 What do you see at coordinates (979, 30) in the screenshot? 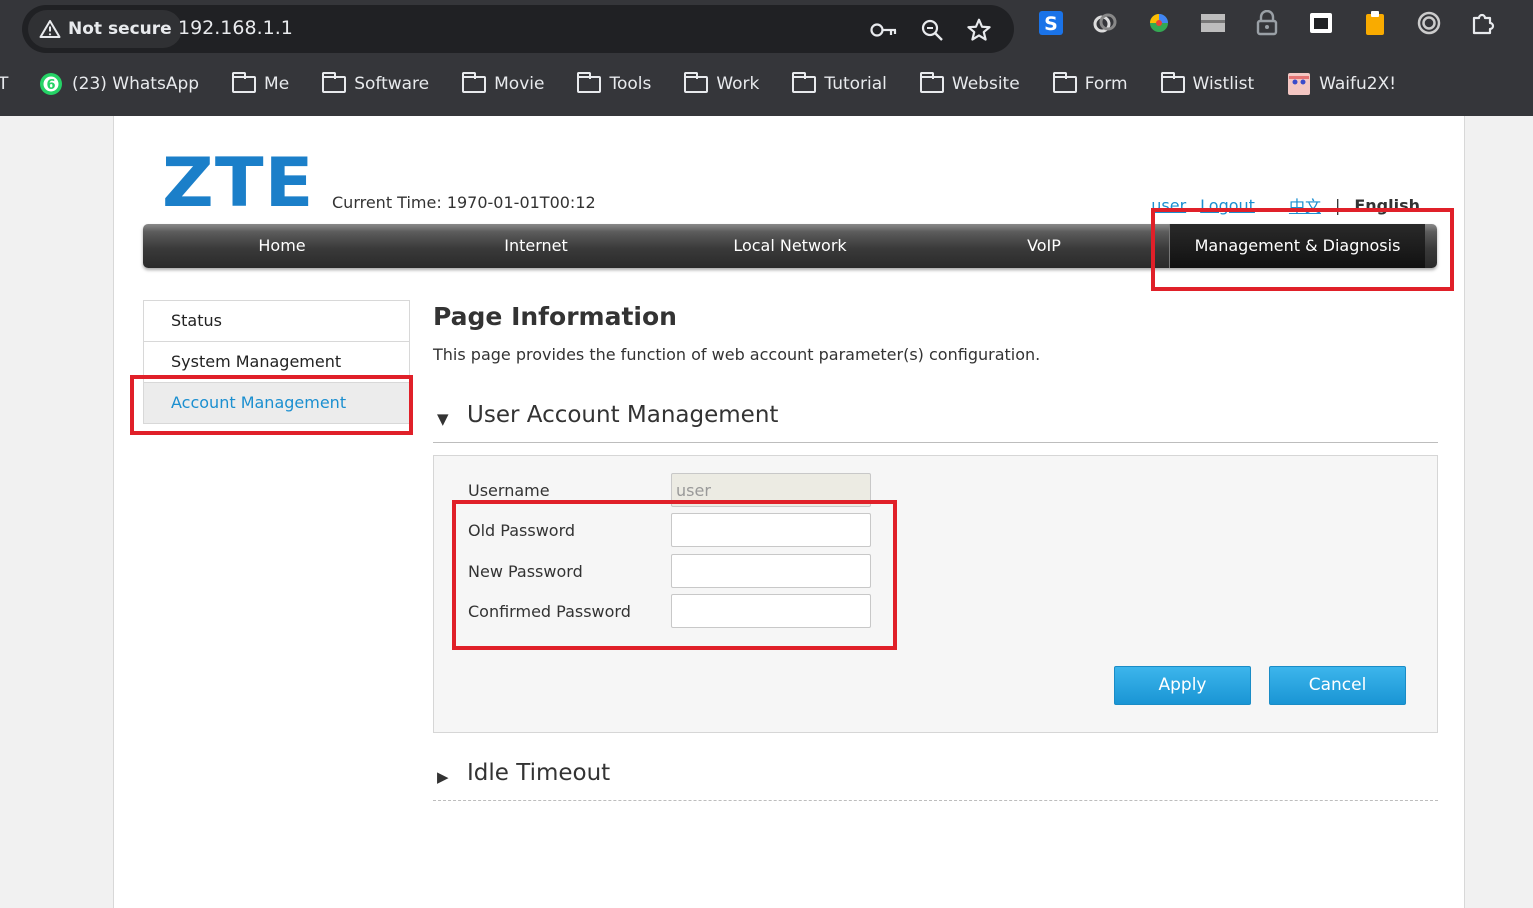
I see `bookmark-star-icon` at bounding box center [979, 30].